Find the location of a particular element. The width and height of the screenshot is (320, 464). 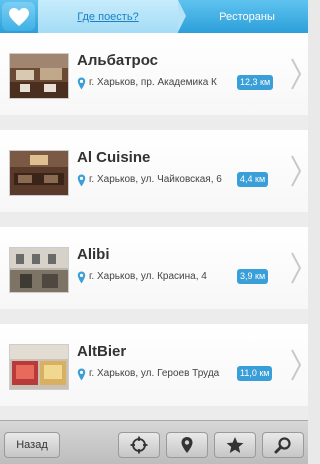

search-icon is located at coordinates (282, 445).